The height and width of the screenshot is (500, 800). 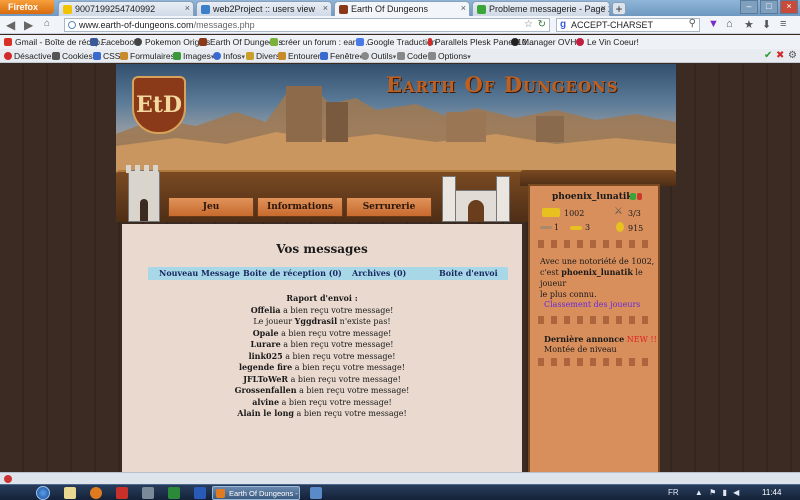 What do you see at coordinates (619, 8) in the screenshot?
I see `new-tab-button: +` at bounding box center [619, 8].